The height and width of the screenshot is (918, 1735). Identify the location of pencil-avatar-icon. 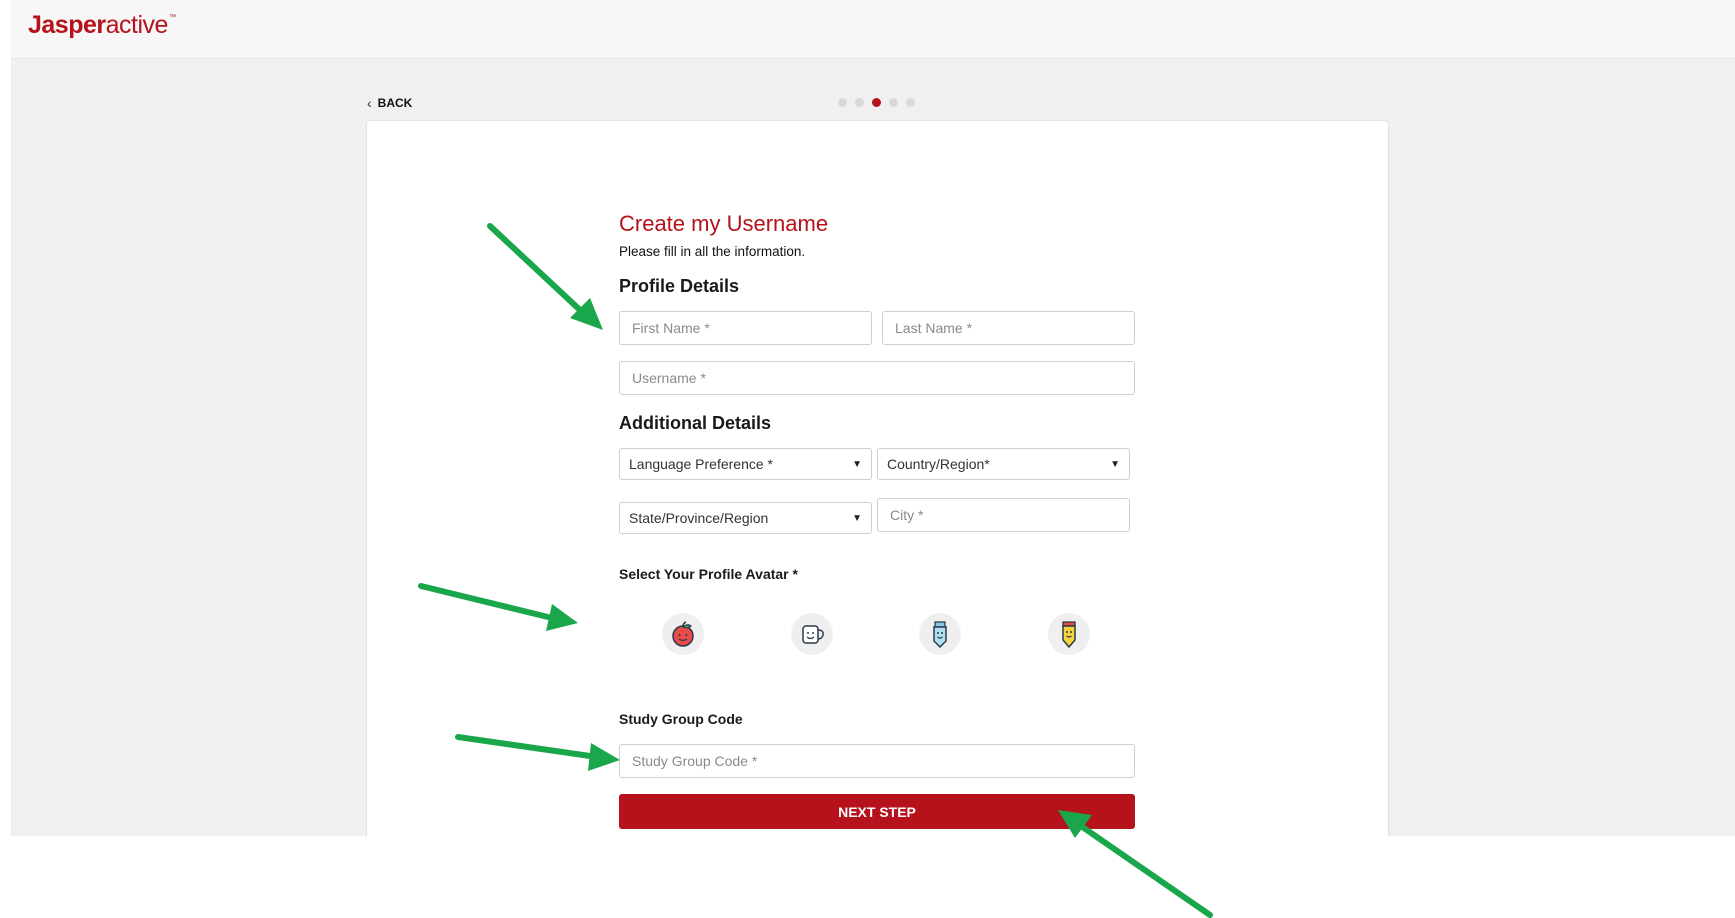
(1069, 634).